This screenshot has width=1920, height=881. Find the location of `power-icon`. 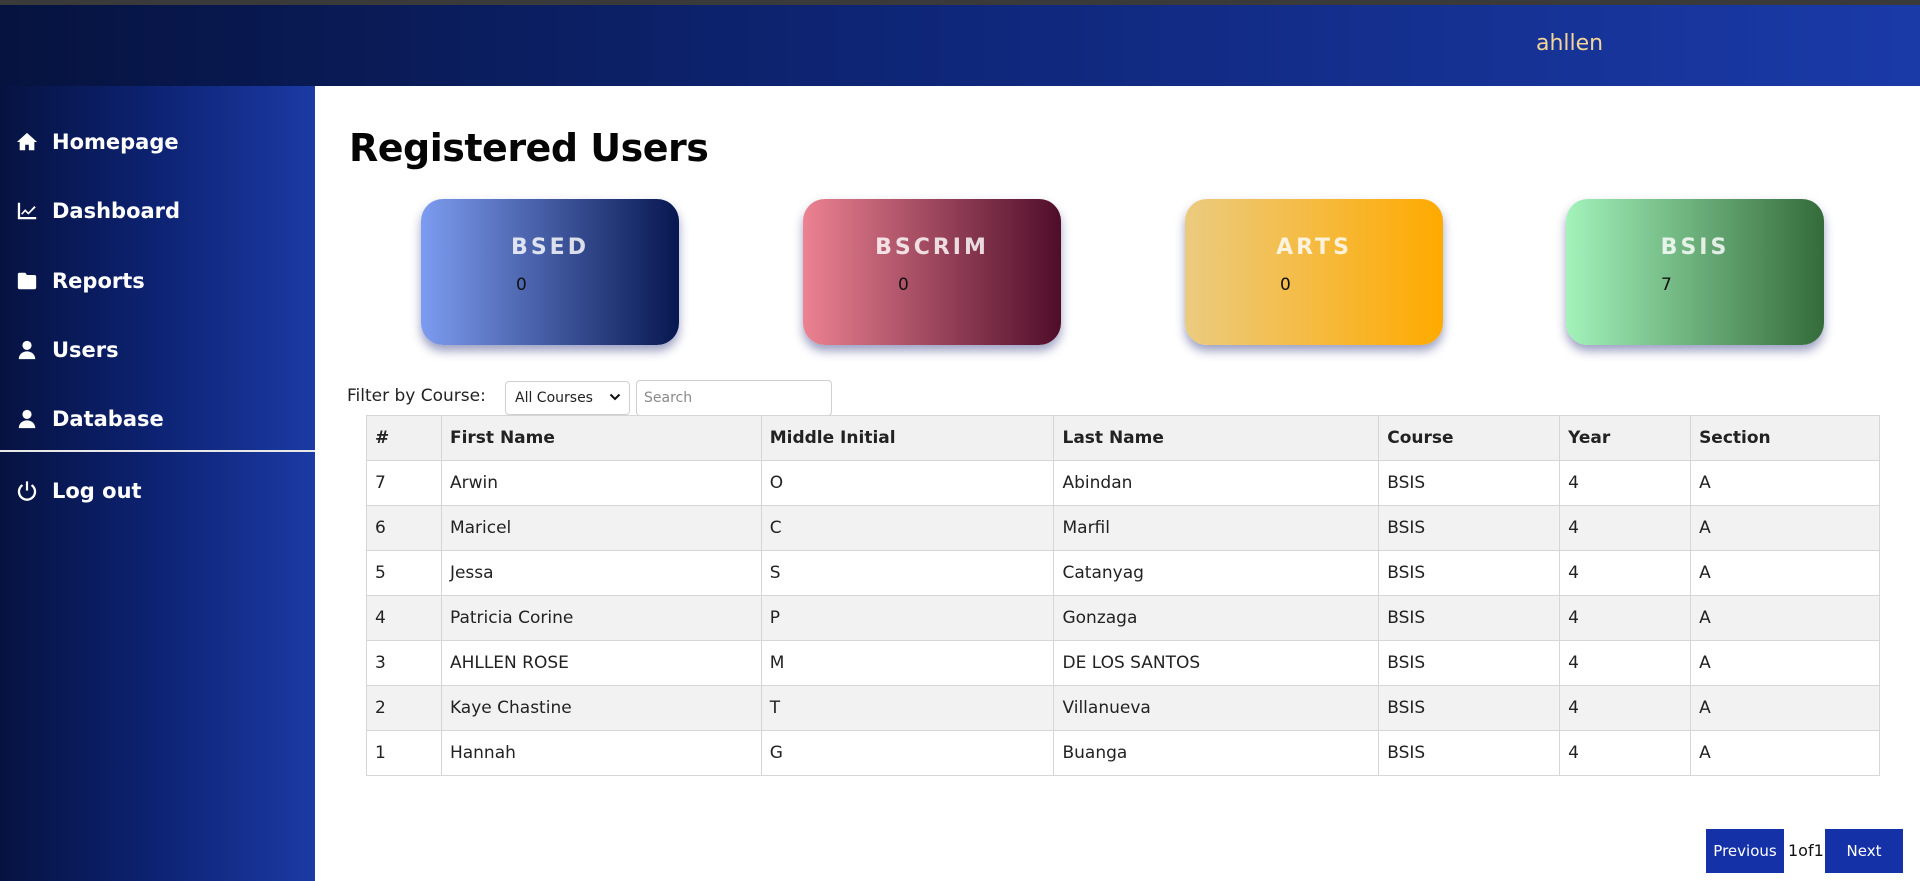

power-icon is located at coordinates (27, 491).